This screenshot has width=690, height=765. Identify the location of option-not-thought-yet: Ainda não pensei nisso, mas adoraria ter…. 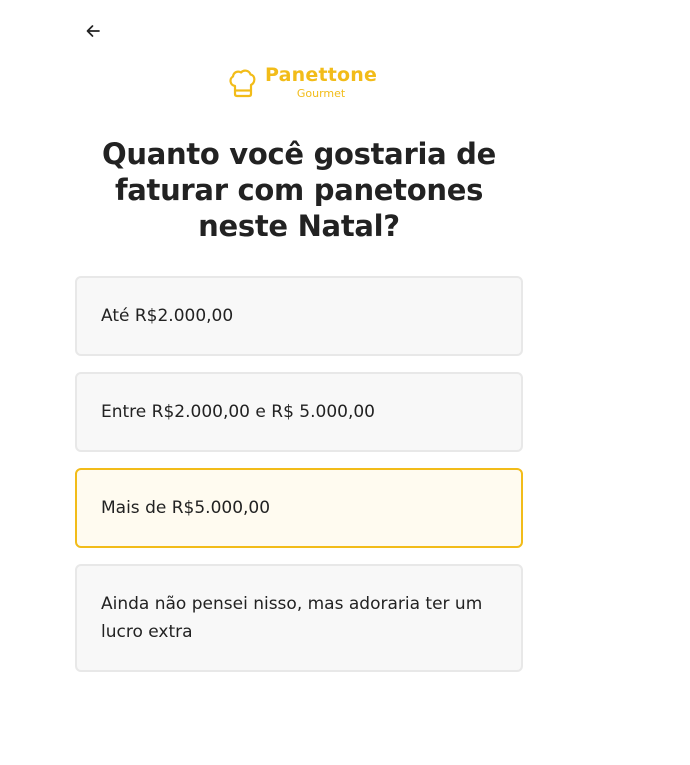
(299, 618).